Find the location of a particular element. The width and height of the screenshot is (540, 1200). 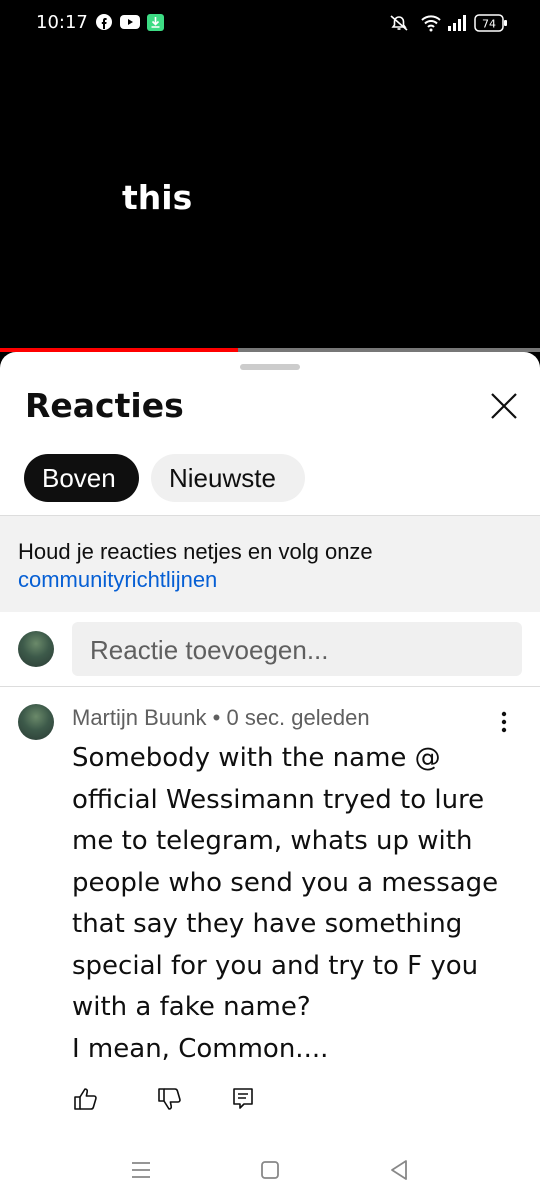

battery-icon: 74 is located at coordinates (490, 23).